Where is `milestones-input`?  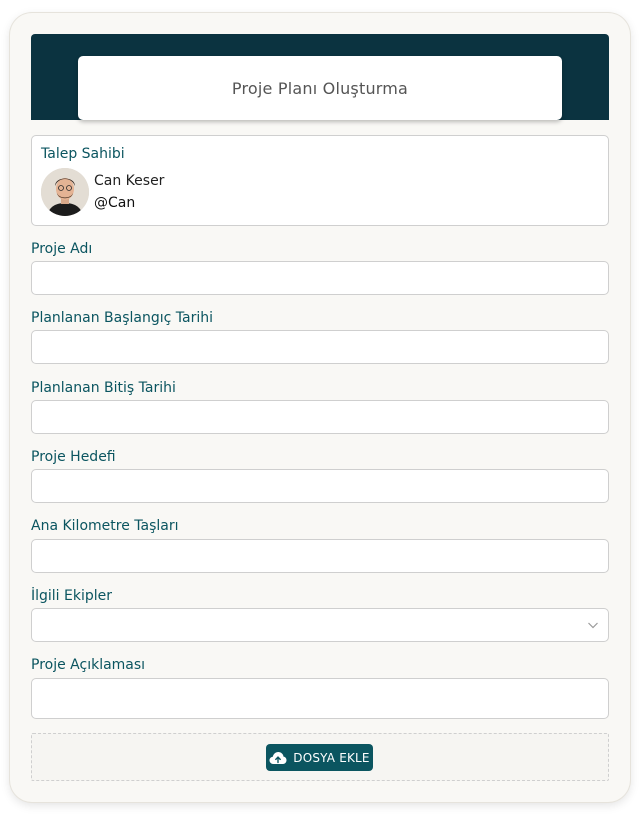
milestones-input is located at coordinates (320, 556).